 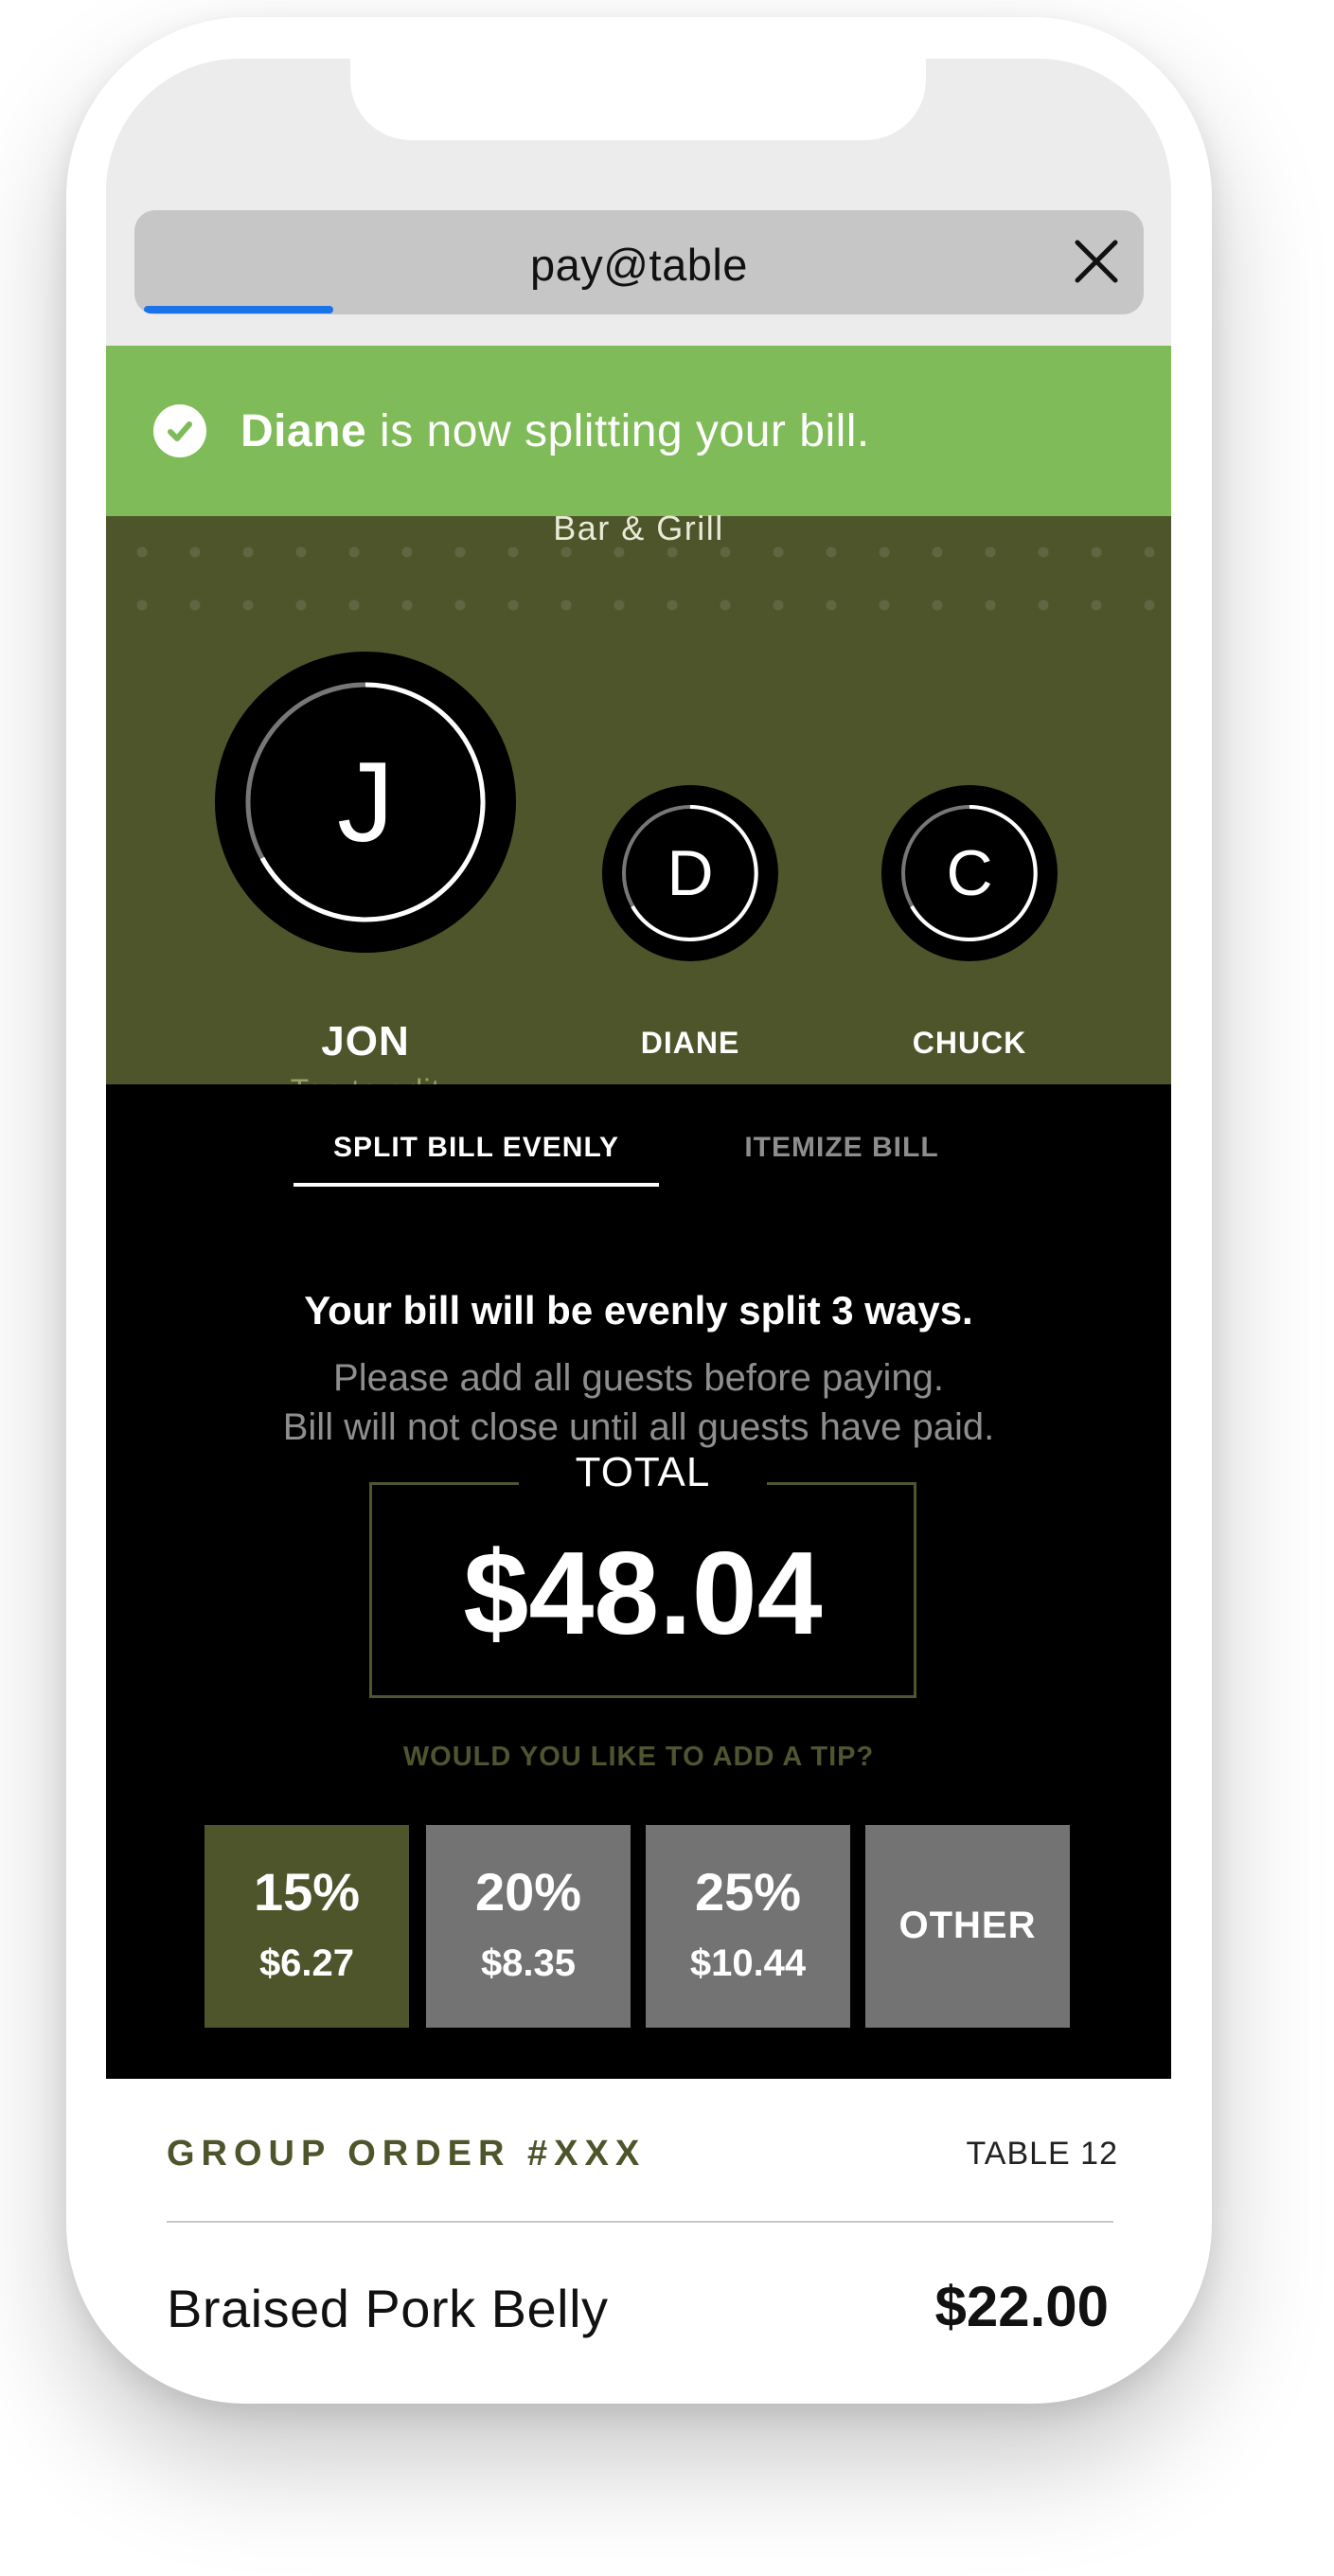 I want to click on tip-percent: 25%, so click(x=748, y=1892).